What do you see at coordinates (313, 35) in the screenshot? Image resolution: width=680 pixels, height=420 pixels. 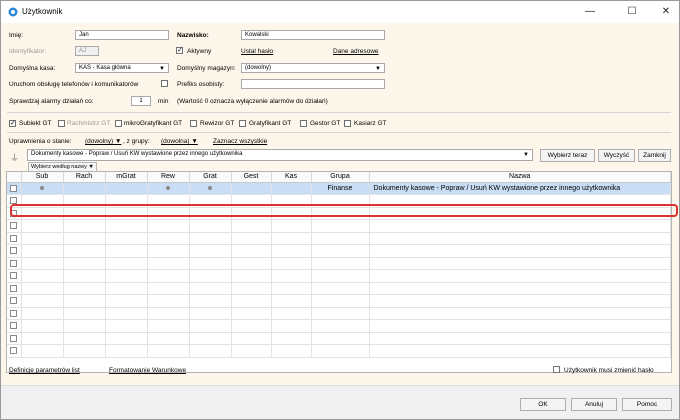 I see `nazwisko-field: Kowalski` at bounding box center [313, 35].